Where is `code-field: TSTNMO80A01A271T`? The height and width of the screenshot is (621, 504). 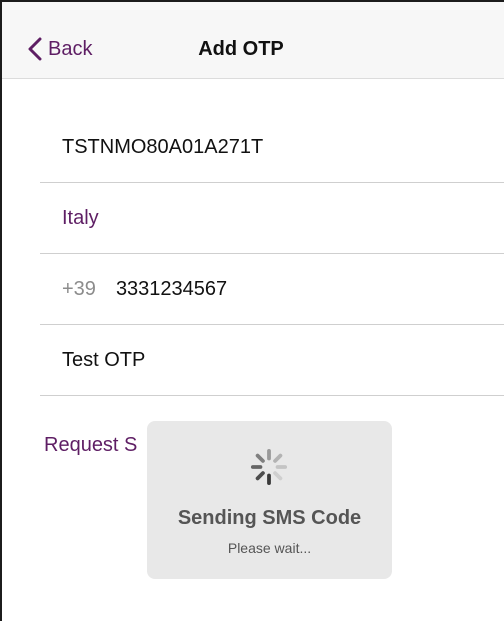
code-field: TSTNMO80A01A271T is located at coordinates (272, 147).